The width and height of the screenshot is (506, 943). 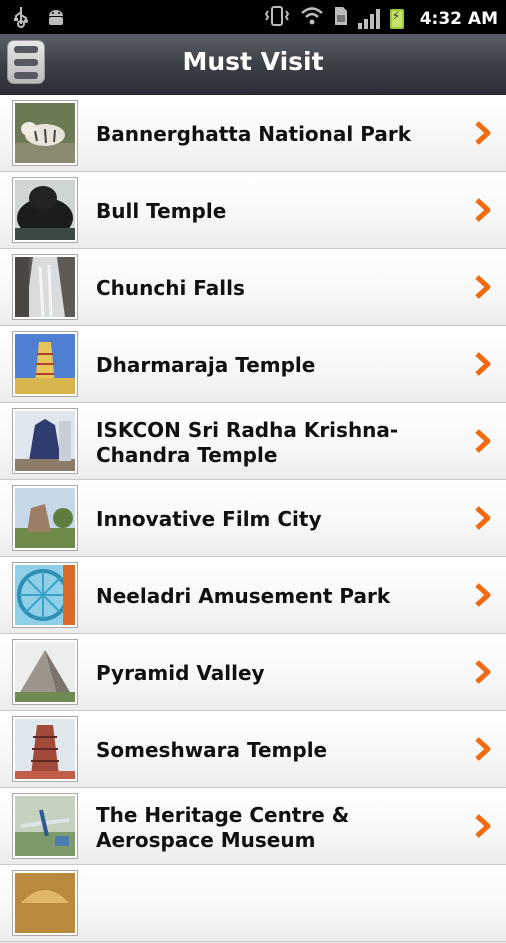 I want to click on list-item-label: Bull Temple, so click(x=161, y=211).